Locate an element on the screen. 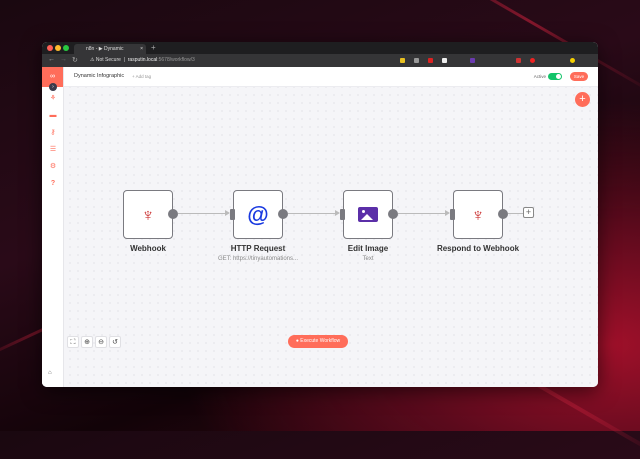 The height and width of the screenshot is (459, 640). active-label: Active is located at coordinates (539, 76).